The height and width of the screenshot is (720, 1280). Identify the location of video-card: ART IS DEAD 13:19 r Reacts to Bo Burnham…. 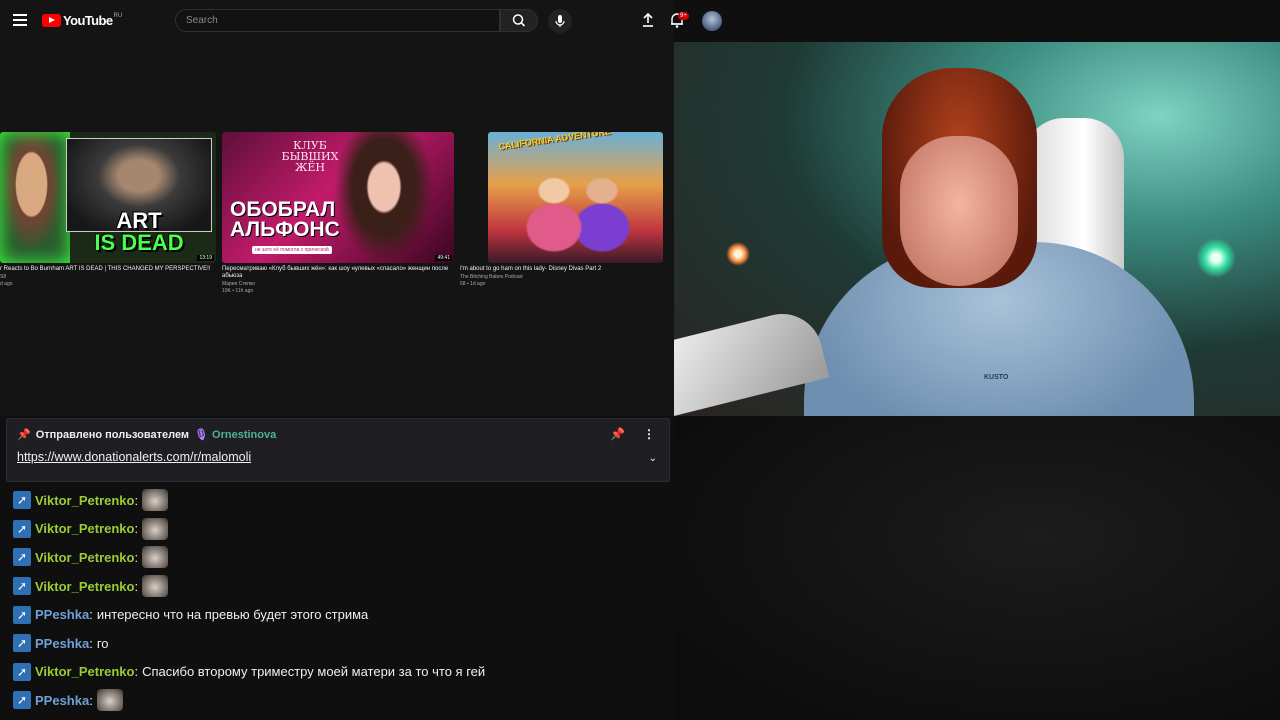
(108, 209).